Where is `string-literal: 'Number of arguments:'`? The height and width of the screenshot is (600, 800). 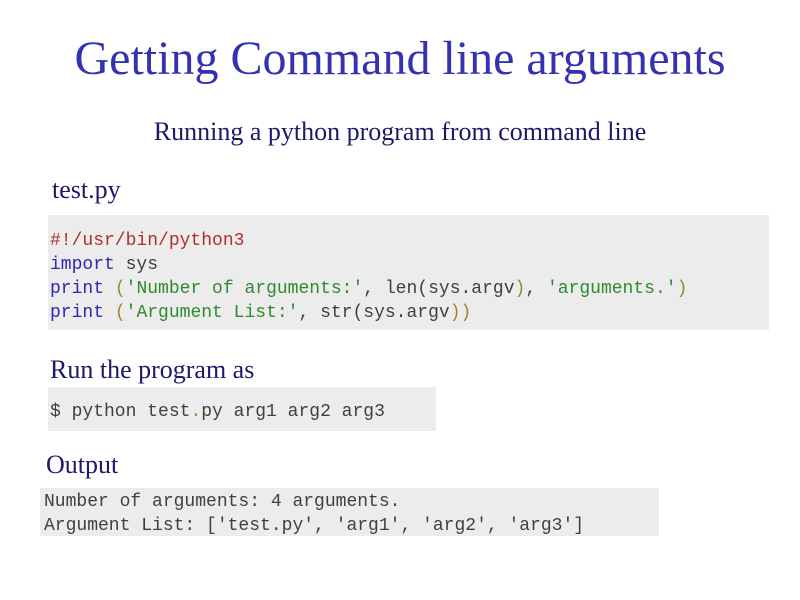 string-literal: 'Number of arguments:' is located at coordinates (244, 289).